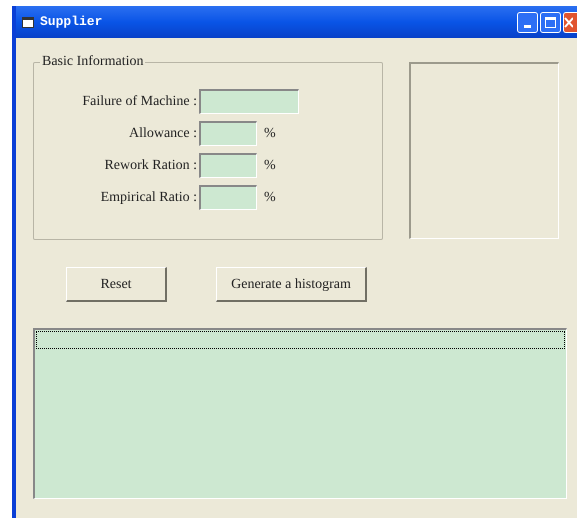 The height and width of the screenshot is (520, 577). What do you see at coordinates (150, 166) in the screenshot?
I see `field-label: Rework Ration :` at bounding box center [150, 166].